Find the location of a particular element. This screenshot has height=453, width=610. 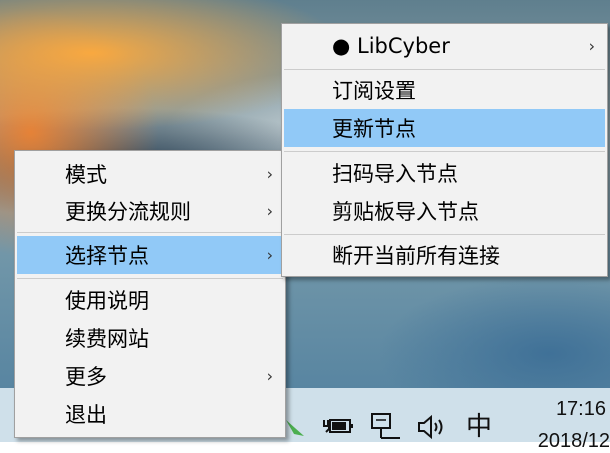

menu-item-more: 更多 › is located at coordinates (150, 376).